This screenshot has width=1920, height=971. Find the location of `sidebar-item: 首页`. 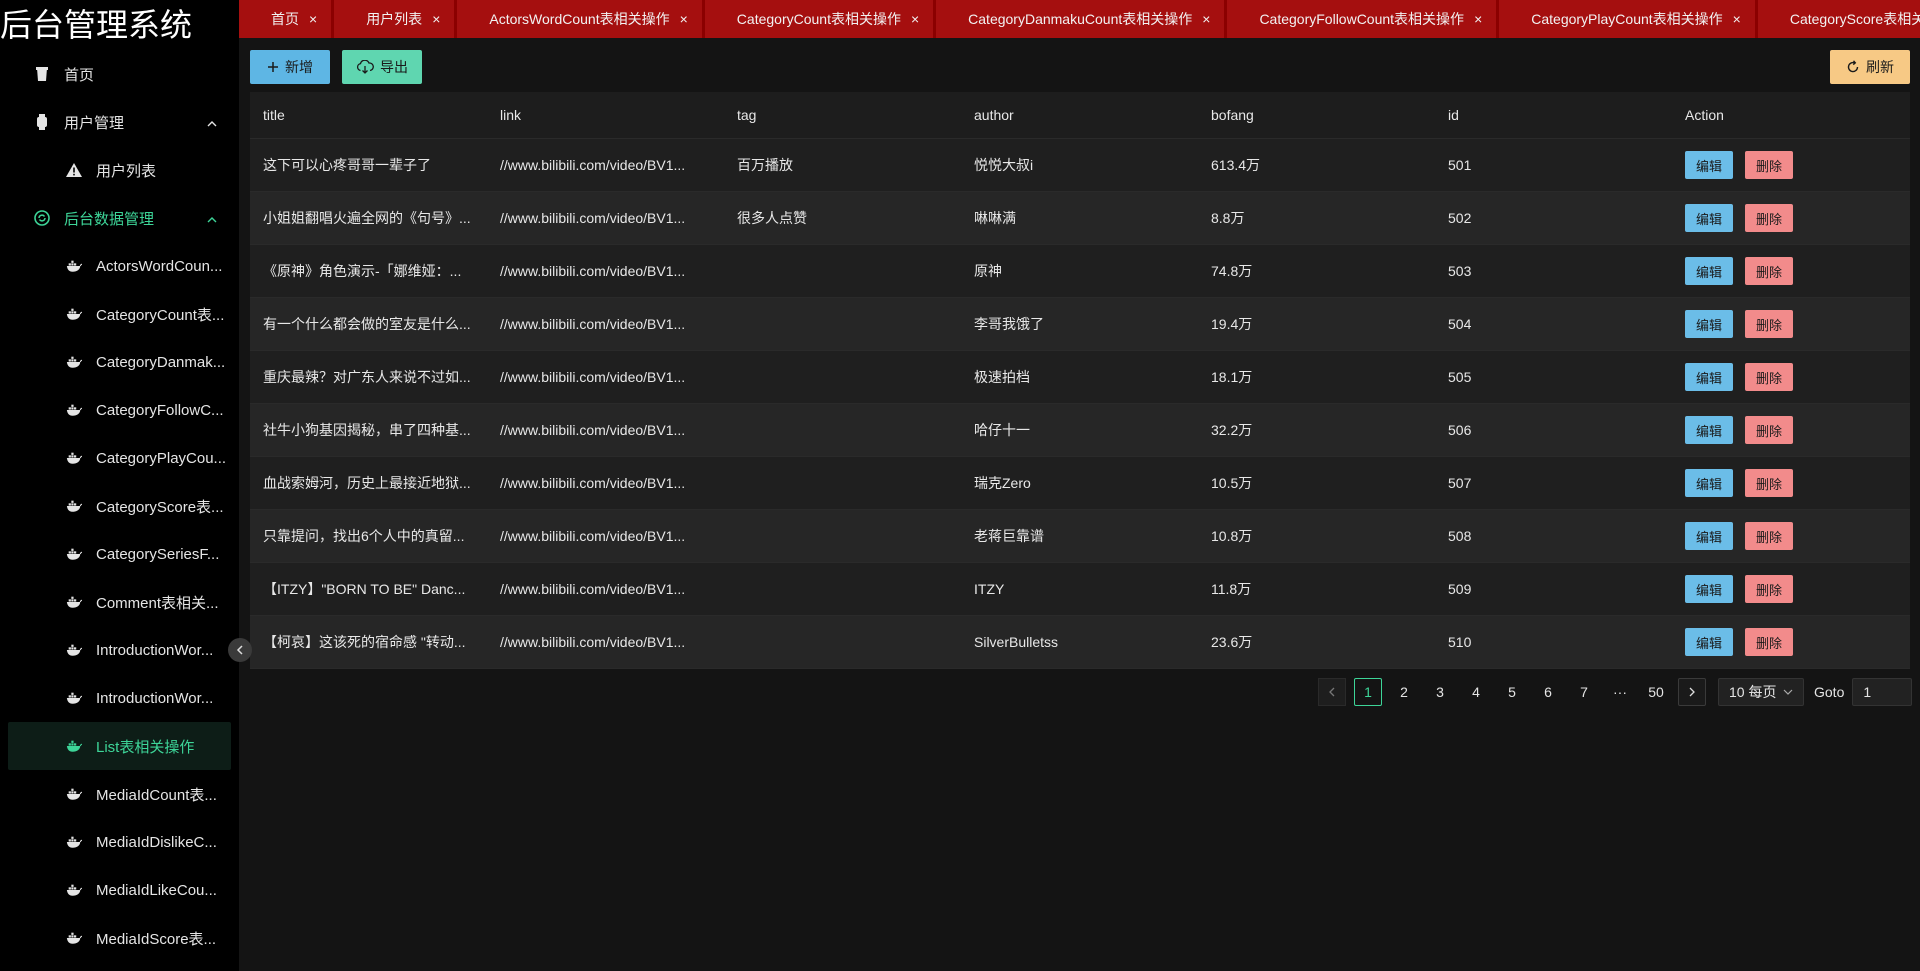

sidebar-item: 首页 is located at coordinates (119, 74).